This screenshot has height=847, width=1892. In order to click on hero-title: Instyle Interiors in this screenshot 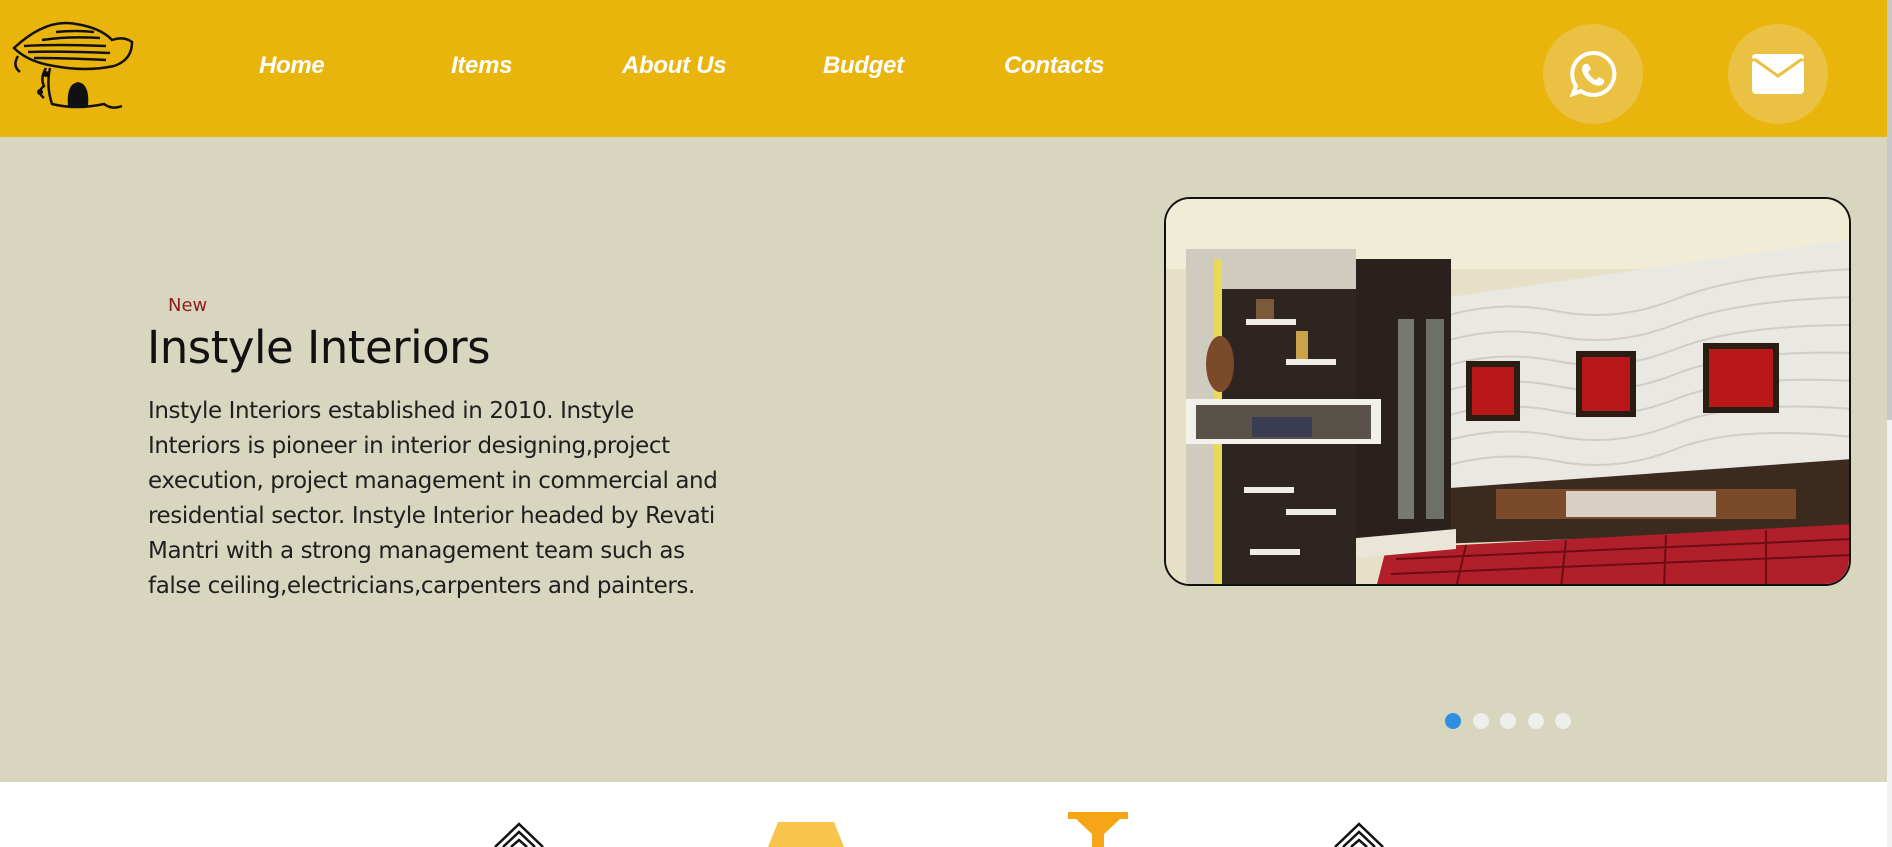, I will do `click(319, 347)`.